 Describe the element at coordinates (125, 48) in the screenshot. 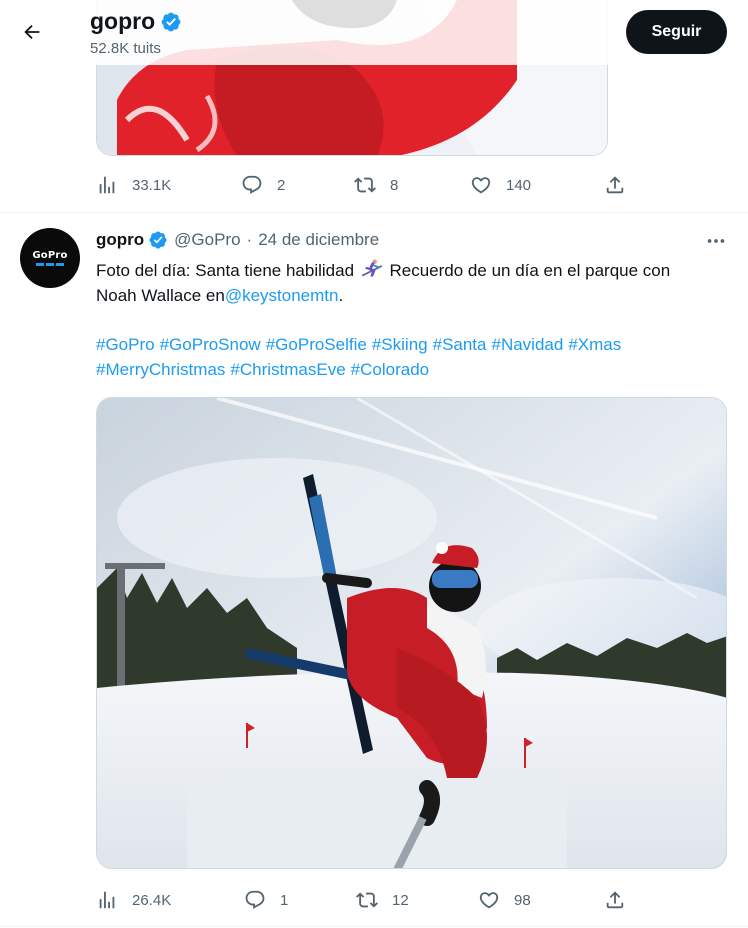

I see `tweet-count: 52.8K tuits` at that location.